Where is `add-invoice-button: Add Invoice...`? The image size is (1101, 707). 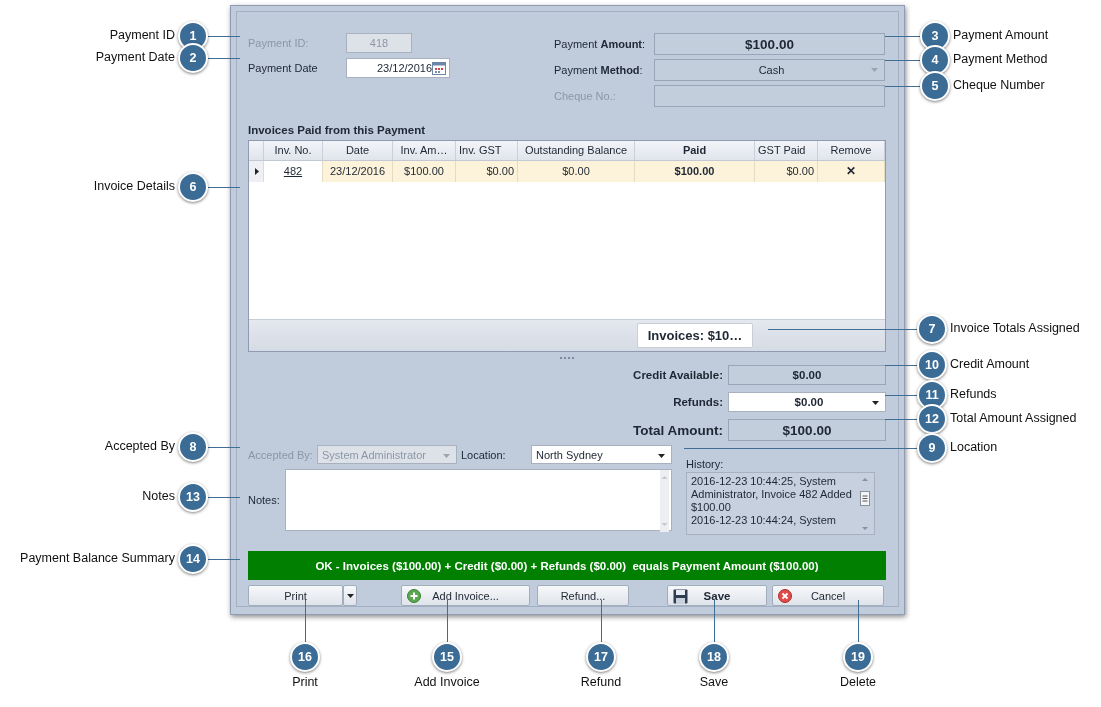 add-invoice-button: Add Invoice... is located at coordinates (465, 595).